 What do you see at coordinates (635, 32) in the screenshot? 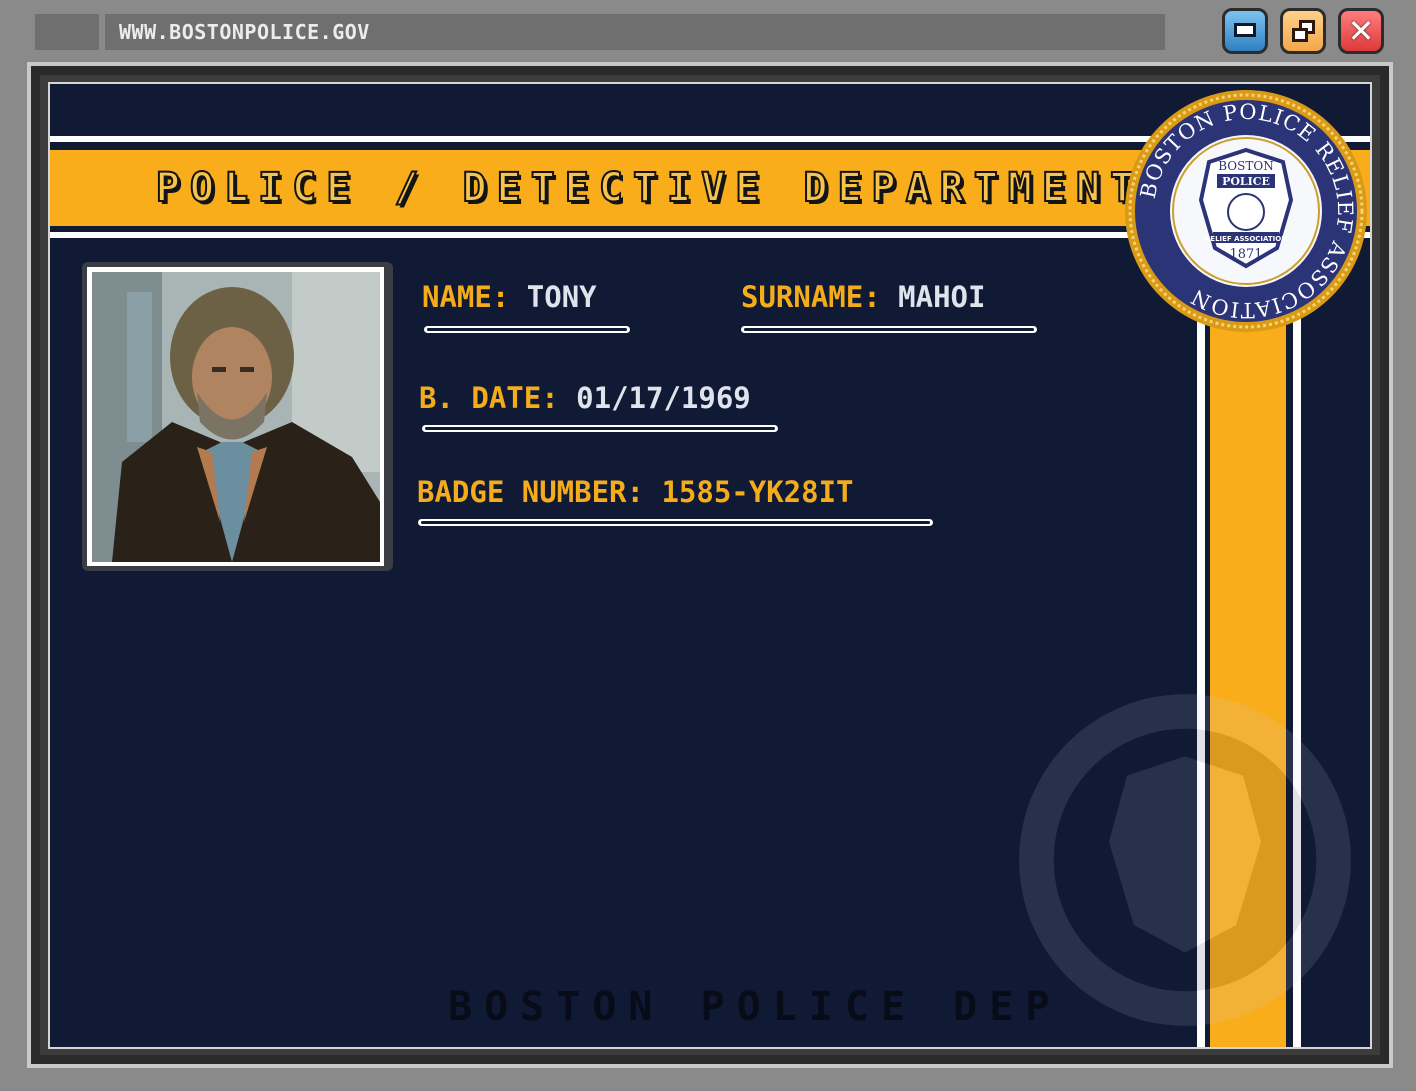
I see `url-bar: WWW.BOSTONPOLICE.GOV` at bounding box center [635, 32].